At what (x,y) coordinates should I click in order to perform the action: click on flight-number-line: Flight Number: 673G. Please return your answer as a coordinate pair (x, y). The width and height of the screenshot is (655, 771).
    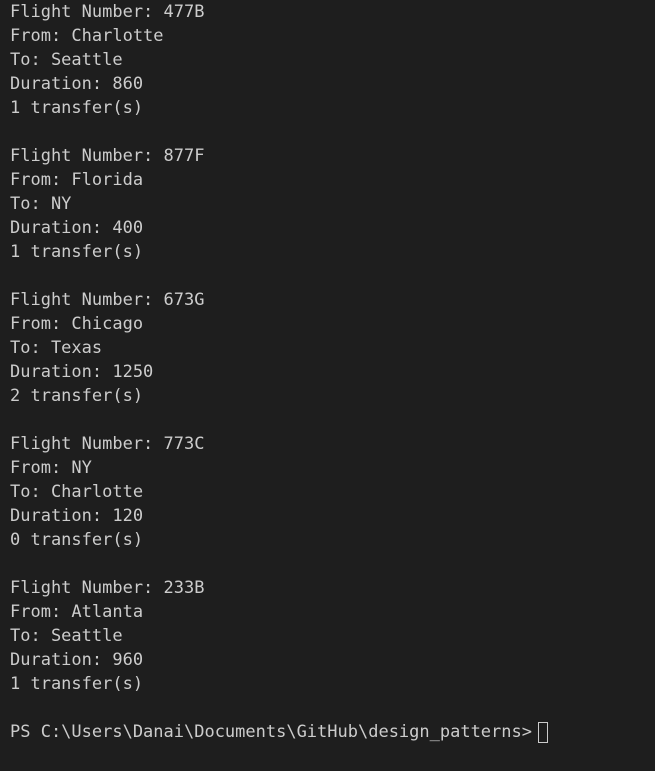
    Looking at the image, I should click on (107, 300).